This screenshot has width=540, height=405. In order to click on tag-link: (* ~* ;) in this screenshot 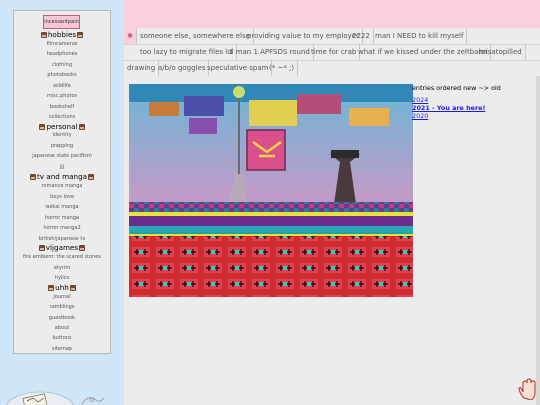, I will do `click(282, 68)`.